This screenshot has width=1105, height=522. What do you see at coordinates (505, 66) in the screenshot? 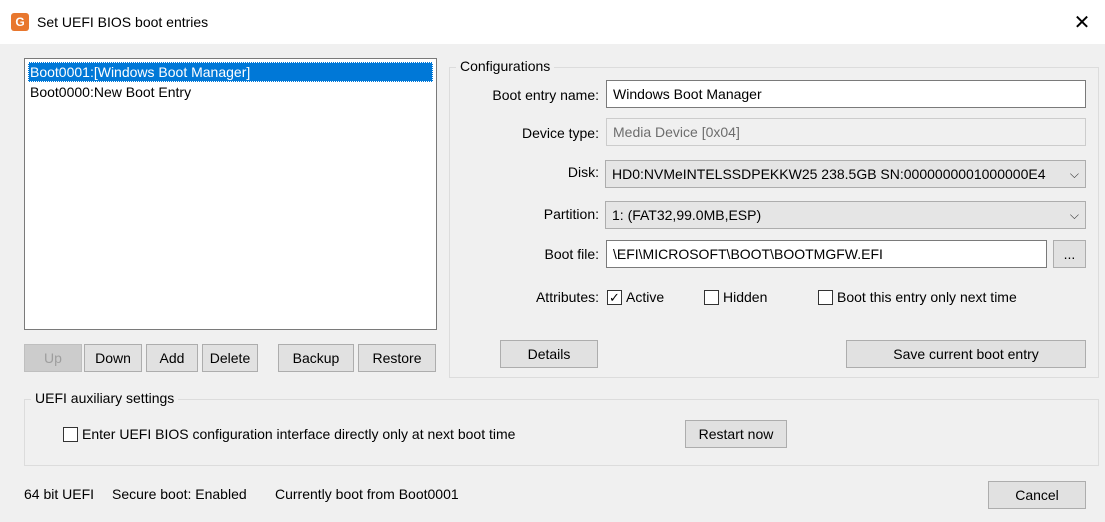
I see `configurations-legend: Configurations` at bounding box center [505, 66].